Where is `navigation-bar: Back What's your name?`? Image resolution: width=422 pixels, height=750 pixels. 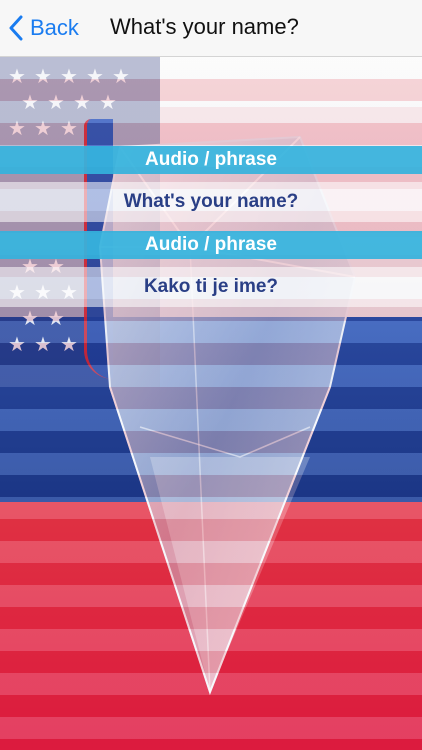
navigation-bar: Back What's your name? is located at coordinates (211, 28).